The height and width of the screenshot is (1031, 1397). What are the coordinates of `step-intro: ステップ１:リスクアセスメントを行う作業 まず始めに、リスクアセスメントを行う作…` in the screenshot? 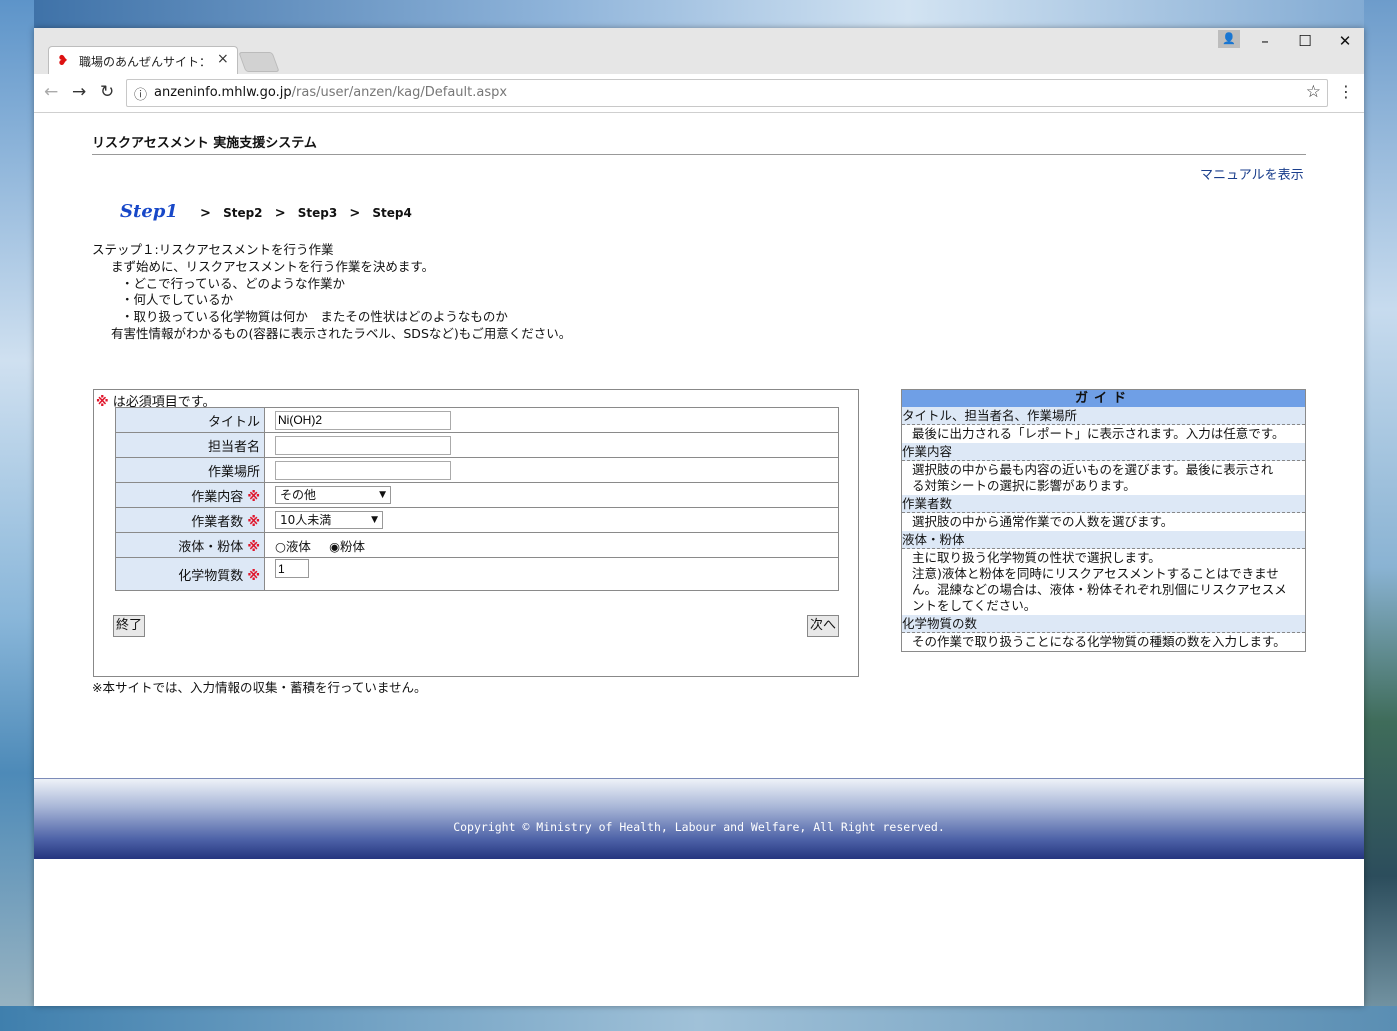 It's located at (331, 292).